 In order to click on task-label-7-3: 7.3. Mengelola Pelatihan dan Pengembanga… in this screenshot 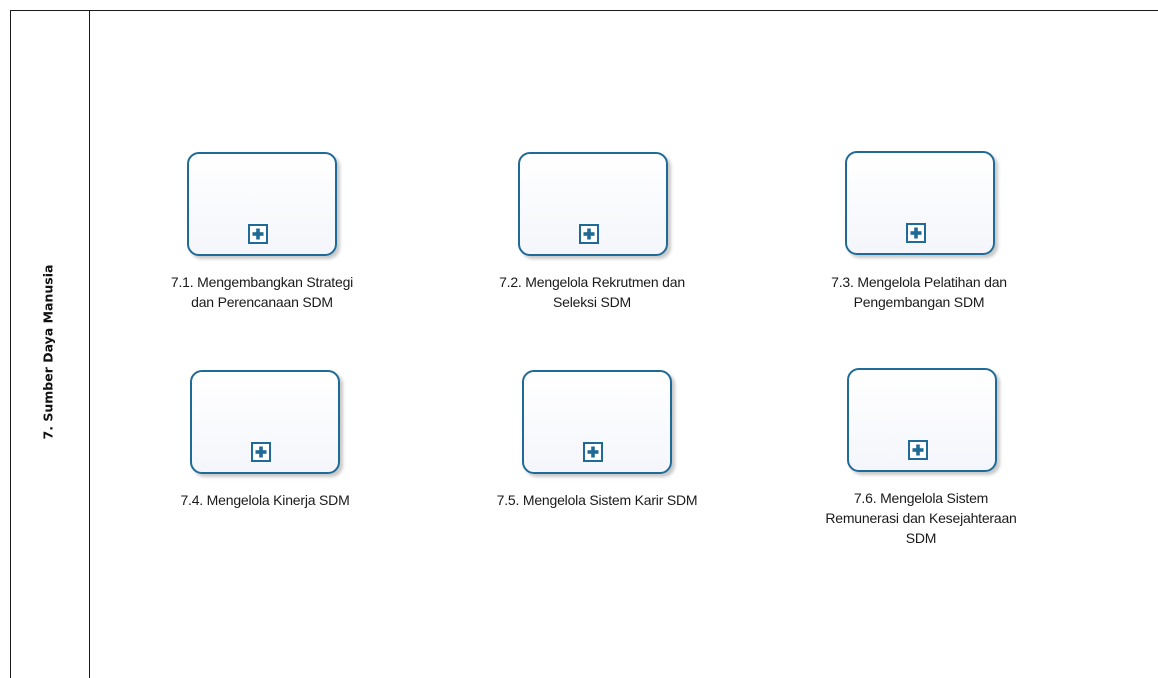, I will do `click(919, 292)`.